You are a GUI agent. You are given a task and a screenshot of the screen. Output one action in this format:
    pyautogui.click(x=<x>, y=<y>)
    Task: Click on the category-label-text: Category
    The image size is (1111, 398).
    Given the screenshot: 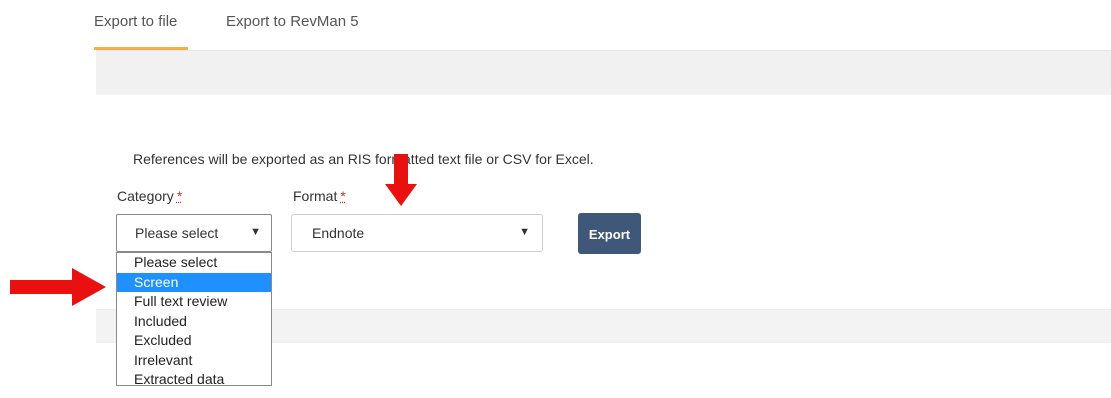 What is the action you would take?
    pyautogui.click(x=145, y=196)
    